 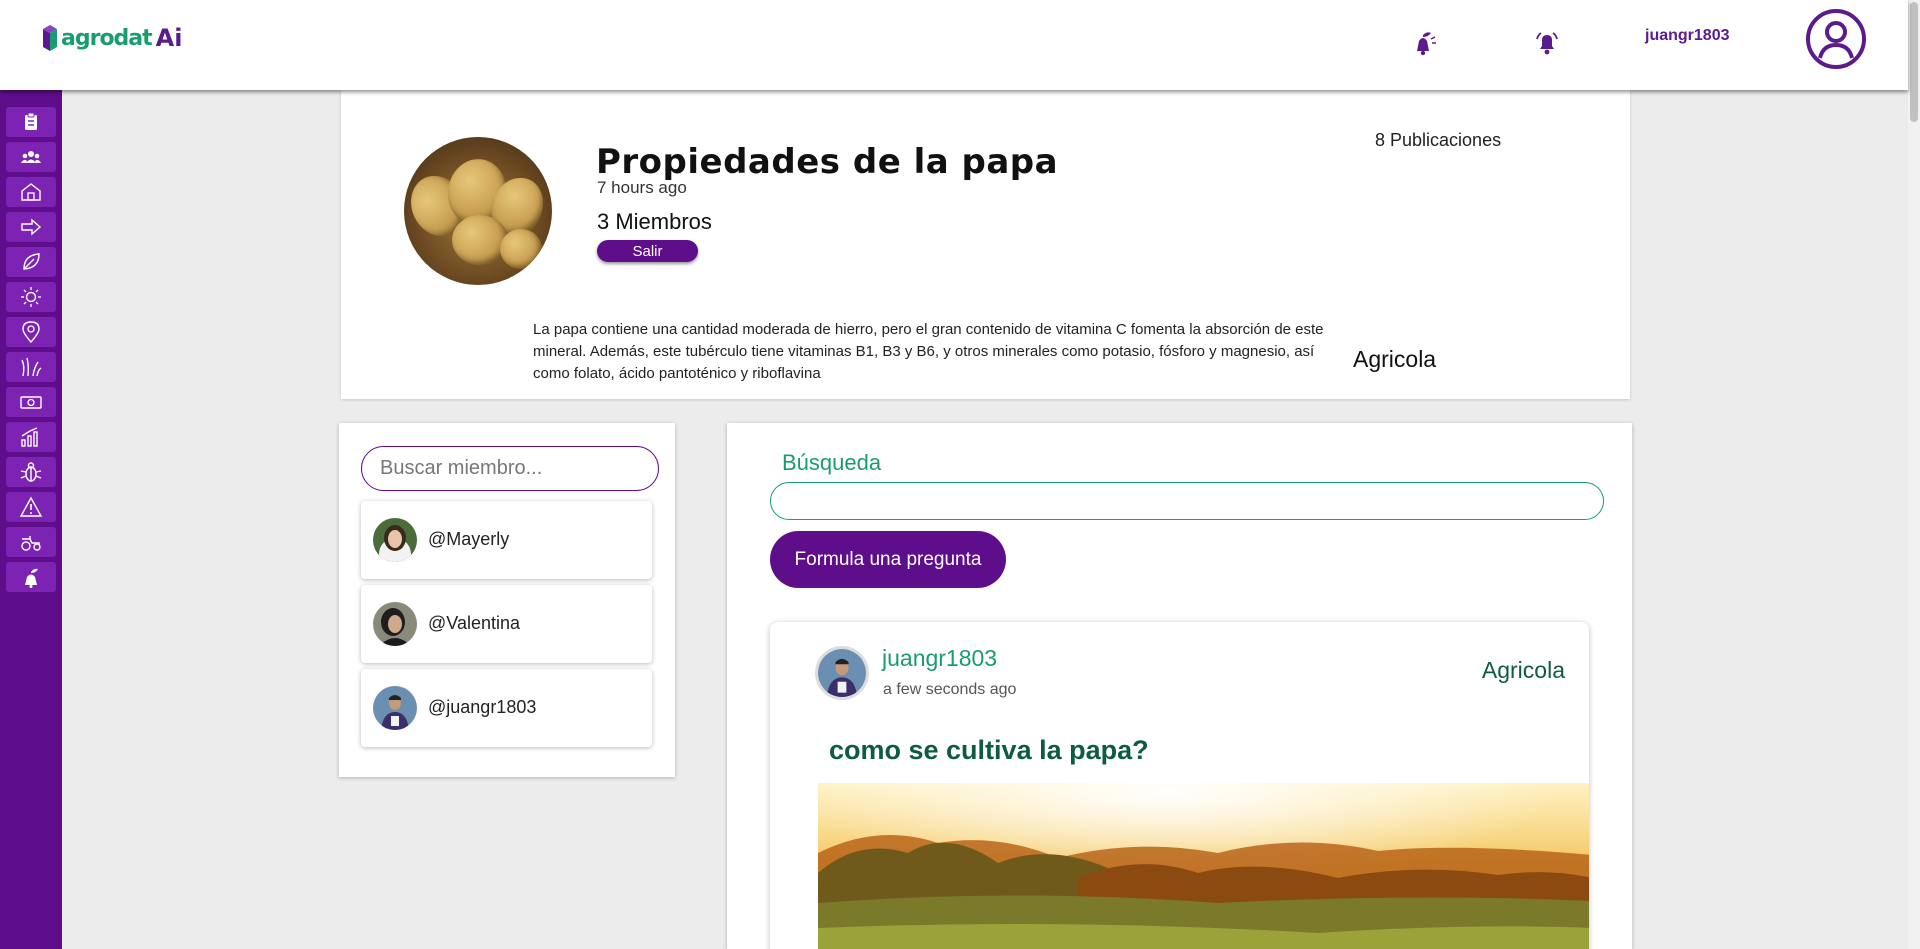 I want to click on crop-icon, so click(x=31, y=367).